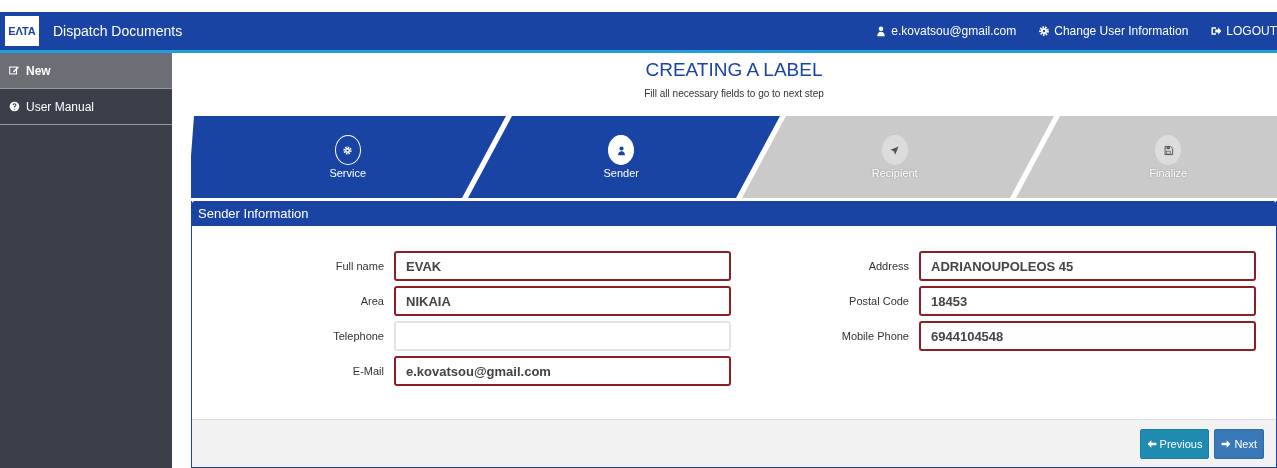  What do you see at coordinates (1239, 443) in the screenshot?
I see `next-button: Next` at bounding box center [1239, 443].